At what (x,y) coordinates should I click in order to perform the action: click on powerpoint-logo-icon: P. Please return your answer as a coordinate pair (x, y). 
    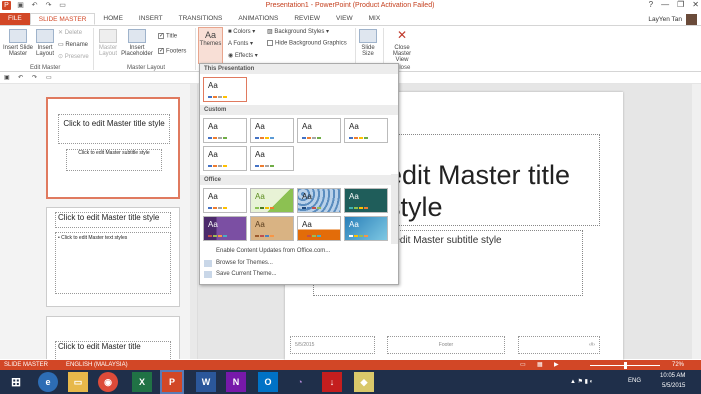
    Looking at the image, I should click on (6, 5).